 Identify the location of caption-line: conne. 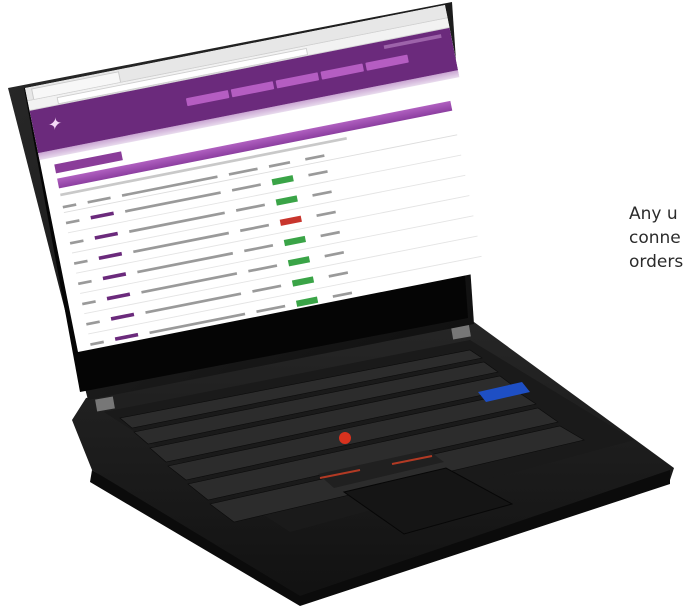
(655, 238).